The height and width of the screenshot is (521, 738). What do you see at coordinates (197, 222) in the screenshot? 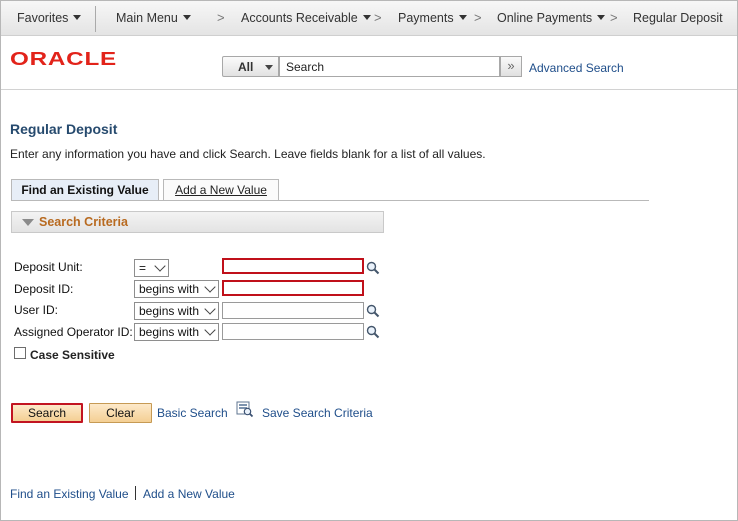
I see `search-criteria-header: Search Criteria` at bounding box center [197, 222].